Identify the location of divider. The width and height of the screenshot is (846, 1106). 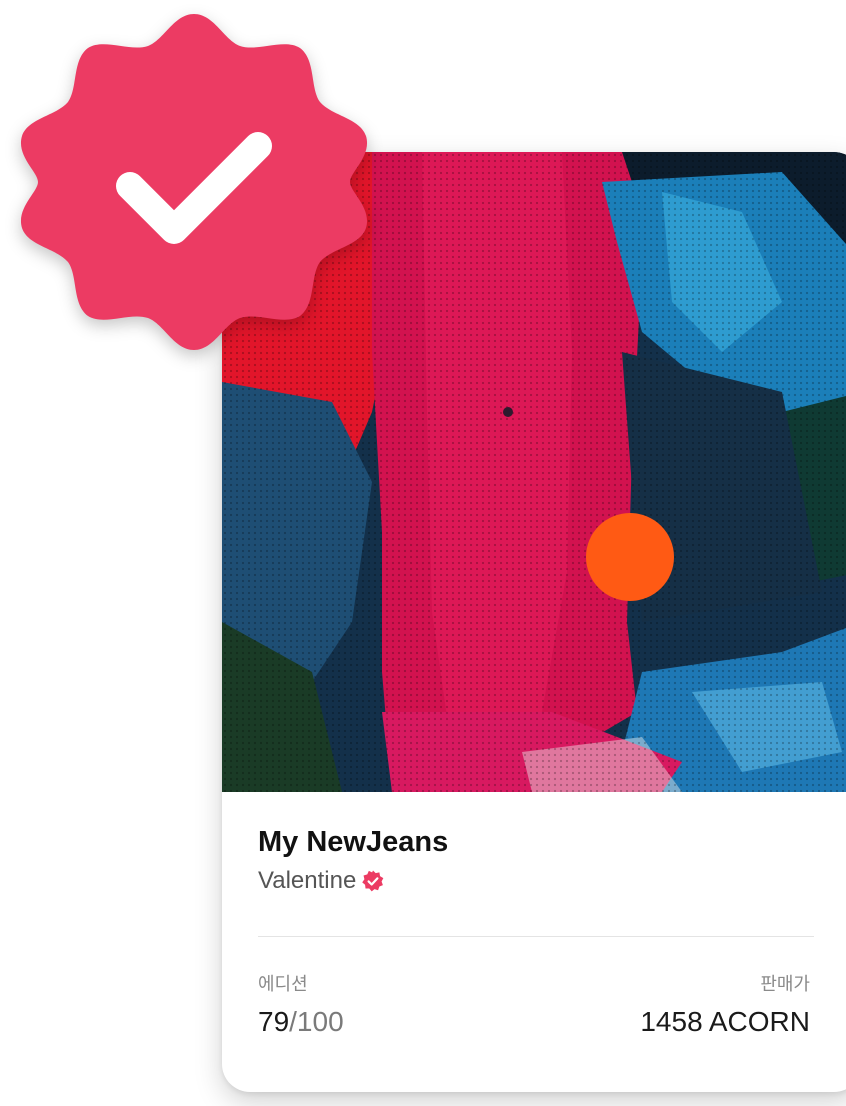
(536, 936).